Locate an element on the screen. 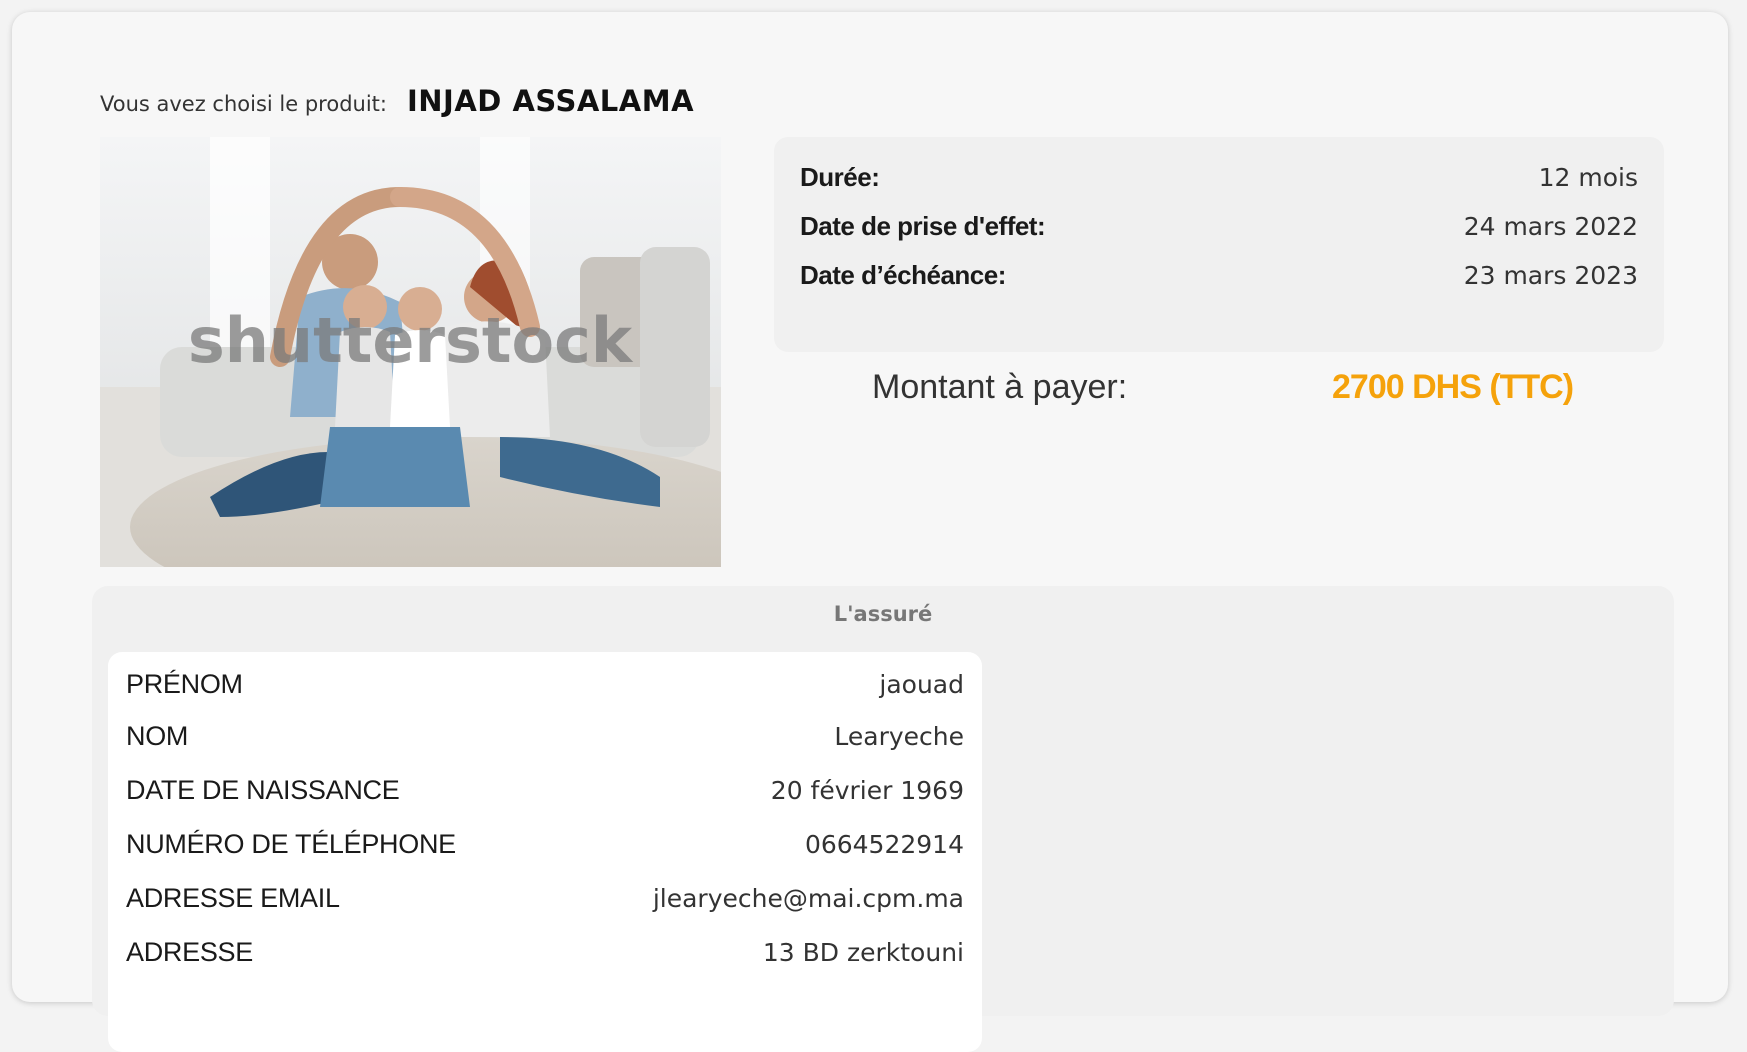 Image resolution: width=1747 pixels, height=1052 pixels. amount-label: Montant à payer: is located at coordinates (1000, 387).